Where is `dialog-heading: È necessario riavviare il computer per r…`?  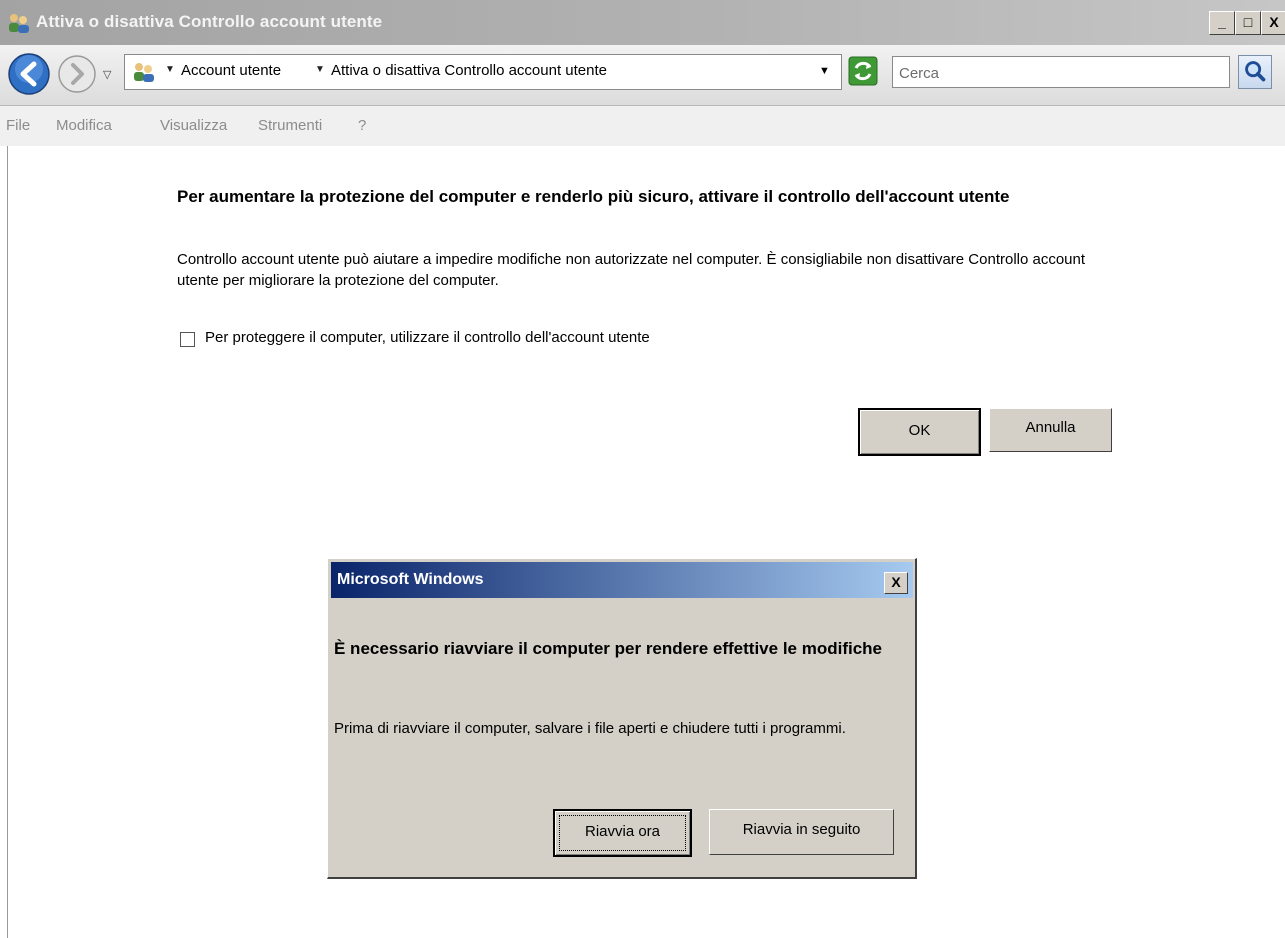
dialog-heading: È necessario riavviare il computer per r… is located at coordinates (608, 648).